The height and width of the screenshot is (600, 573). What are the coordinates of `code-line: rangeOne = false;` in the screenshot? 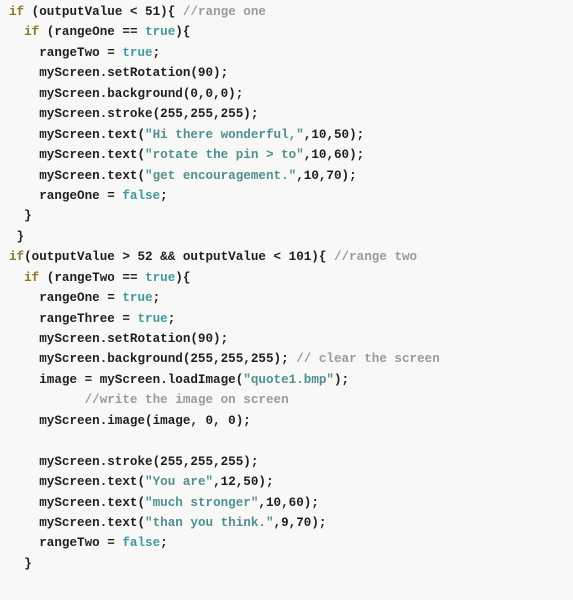 It's located at (286, 196).